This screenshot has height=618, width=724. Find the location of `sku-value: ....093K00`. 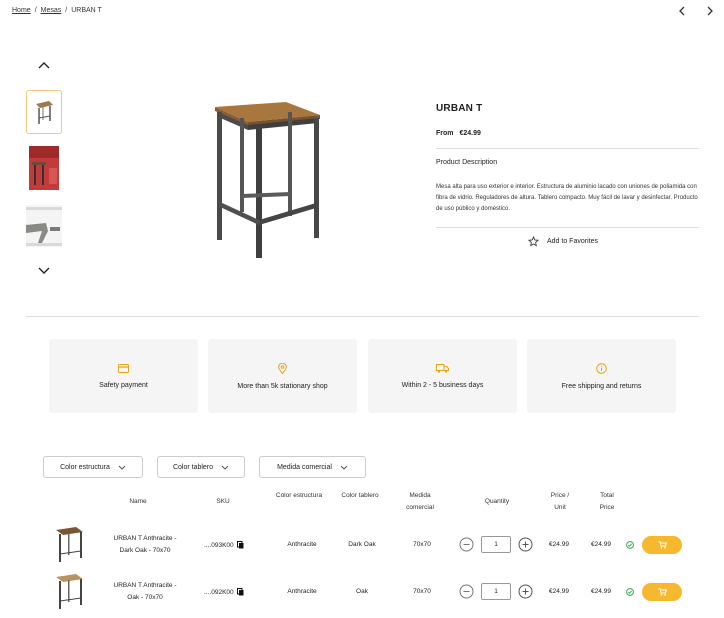

sku-value: ....093K00 is located at coordinates (219, 545).